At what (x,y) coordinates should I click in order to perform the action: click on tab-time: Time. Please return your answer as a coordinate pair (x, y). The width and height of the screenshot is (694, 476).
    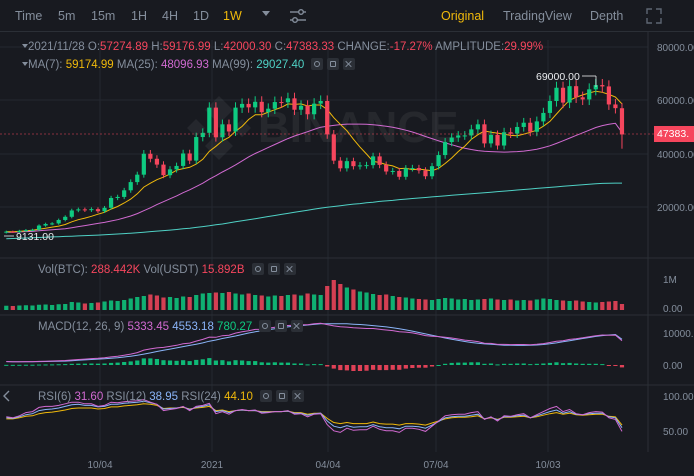
    Looking at the image, I should click on (28, 16).